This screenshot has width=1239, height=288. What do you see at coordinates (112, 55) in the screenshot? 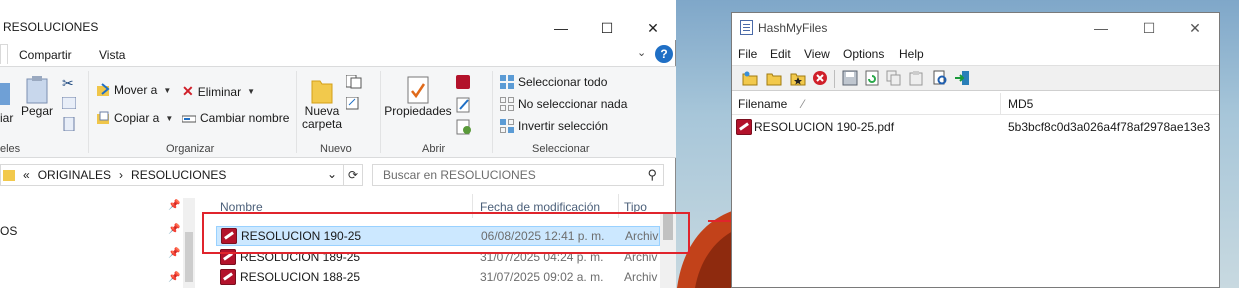
I see `tab-vista: Vista` at bounding box center [112, 55].